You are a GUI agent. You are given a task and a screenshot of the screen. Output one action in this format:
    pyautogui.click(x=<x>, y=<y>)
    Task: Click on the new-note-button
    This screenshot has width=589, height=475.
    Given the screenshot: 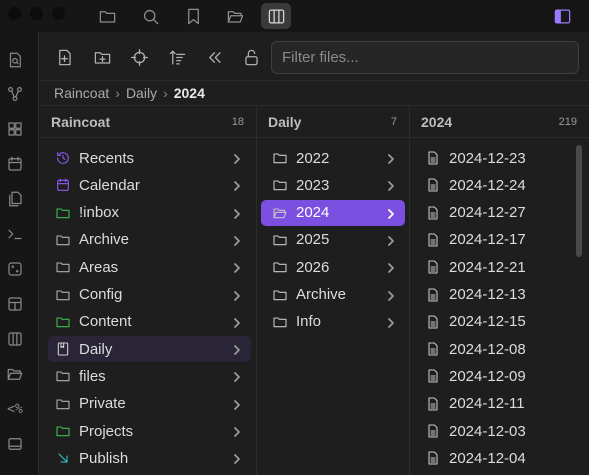 What is the action you would take?
    pyautogui.click(x=64, y=57)
    